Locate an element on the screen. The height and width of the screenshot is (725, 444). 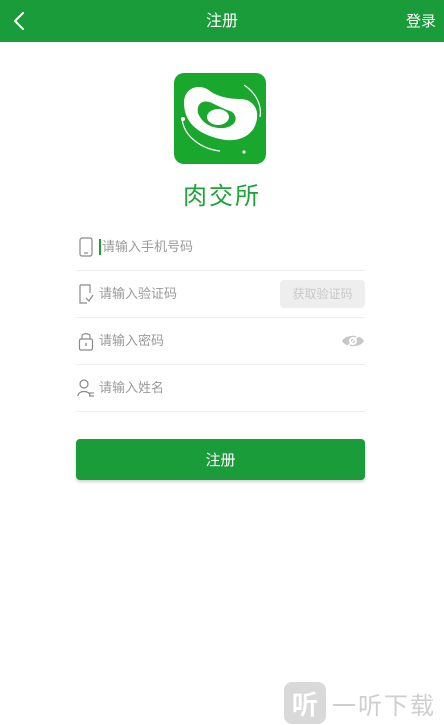
login-link: 登录 is located at coordinates (421, 21).